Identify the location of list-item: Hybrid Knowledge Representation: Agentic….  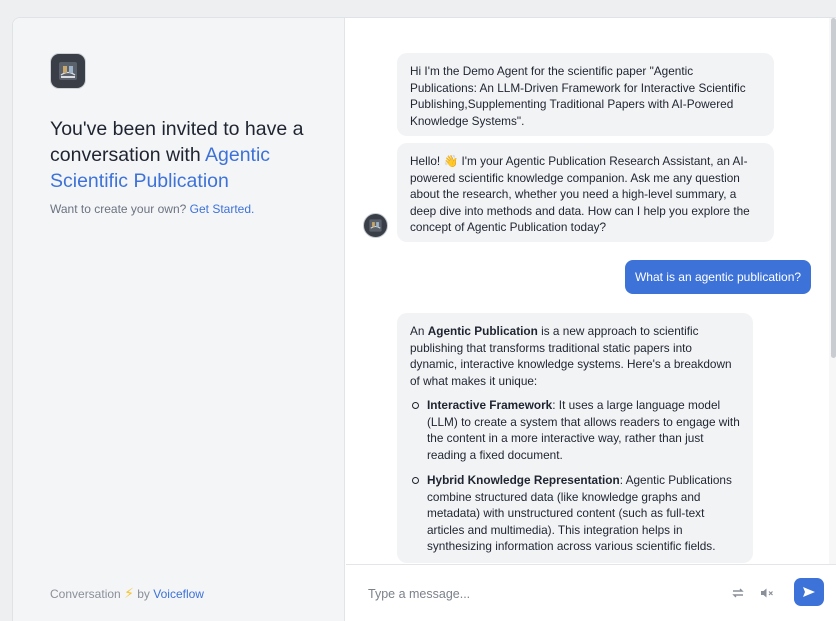
(575, 513).